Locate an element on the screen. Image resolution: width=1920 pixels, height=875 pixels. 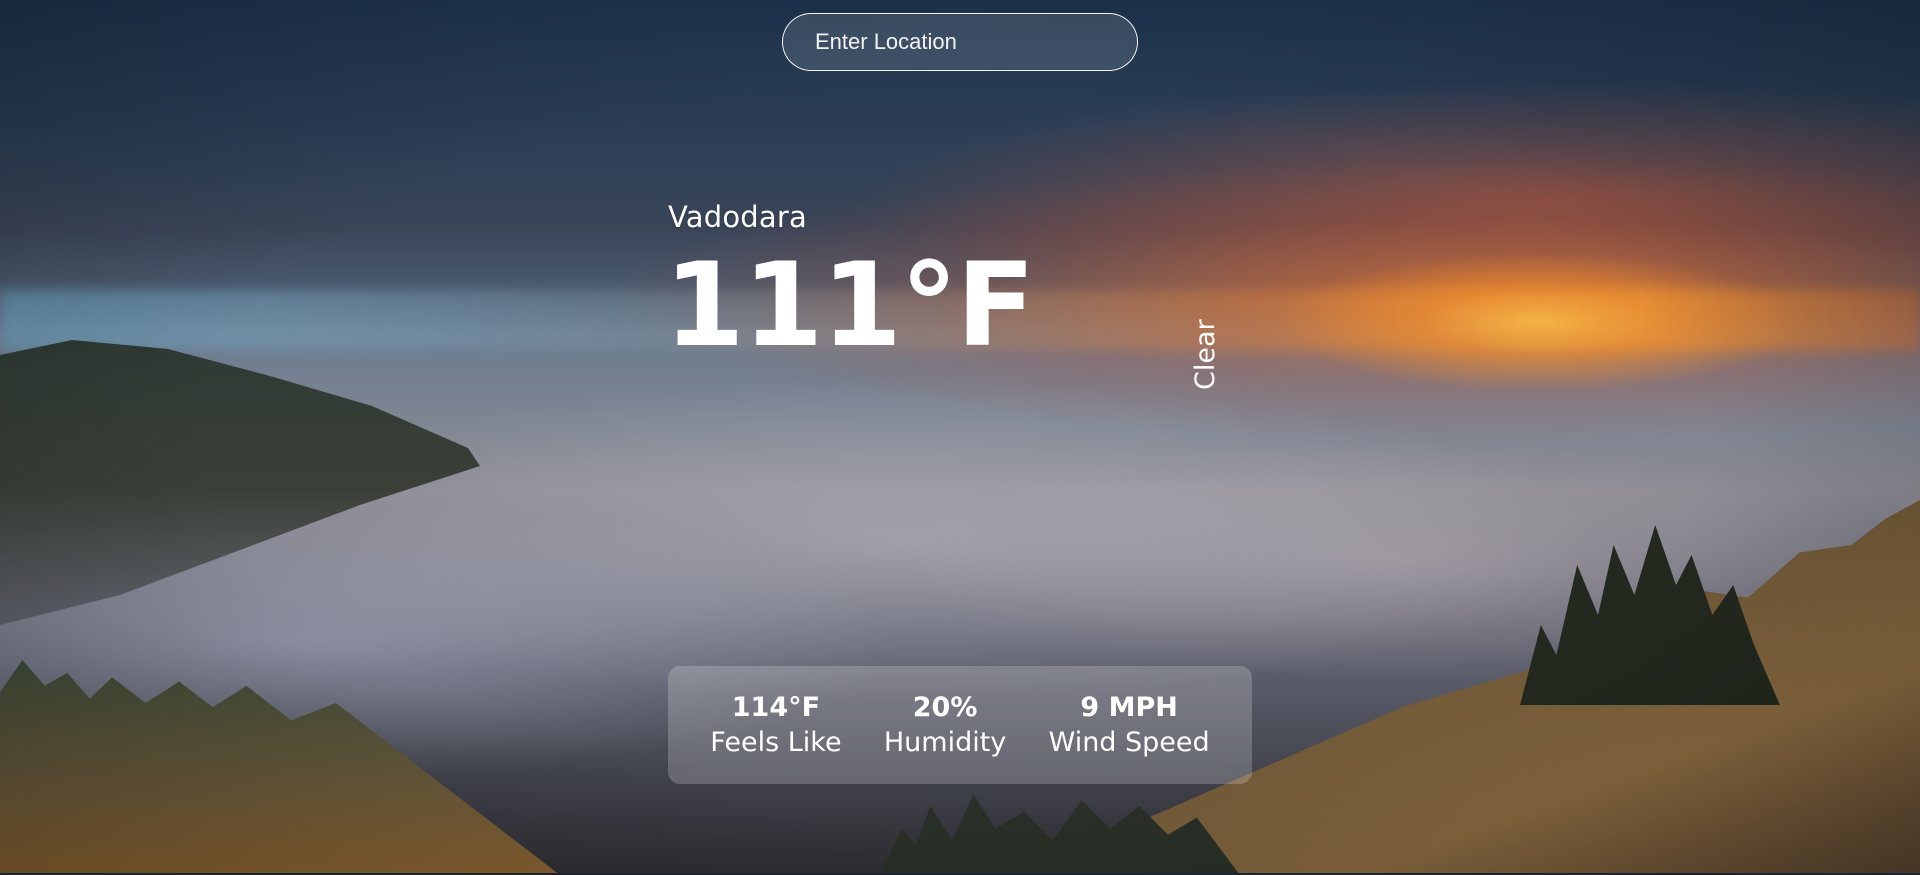
wind-speed-label: Wind Speed is located at coordinates (1129, 742).